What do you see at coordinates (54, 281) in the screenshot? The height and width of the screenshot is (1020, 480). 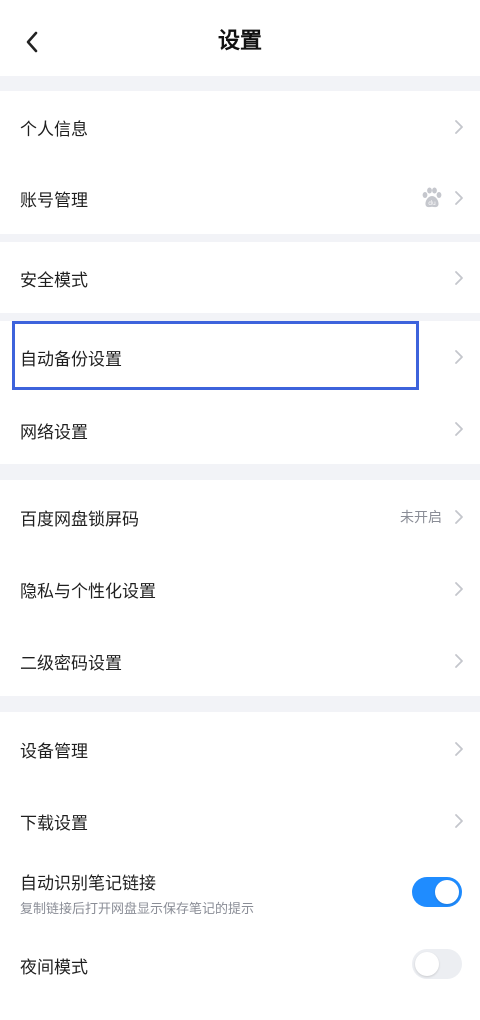 I see `setting-label: 安全模式` at bounding box center [54, 281].